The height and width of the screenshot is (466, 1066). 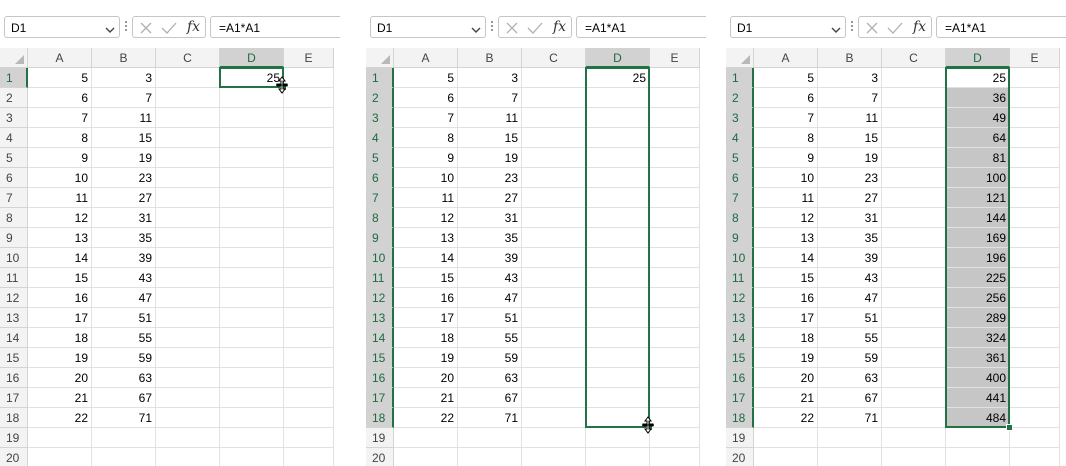 I want to click on name-box: D1, so click(x=62, y=27).